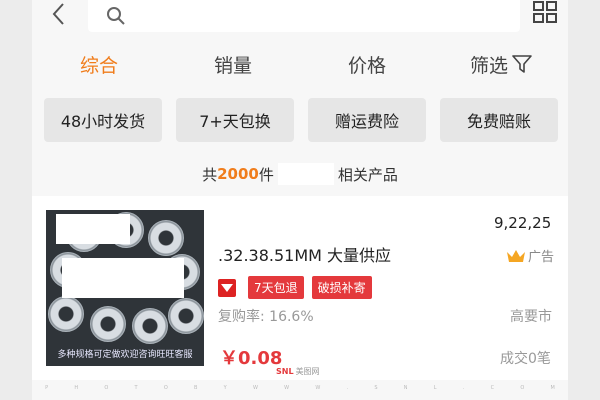  What do you see at coordinates (251, 358) in the screenshot?
I see `product-price: ￥0.08` at bounding box center [251, 358].